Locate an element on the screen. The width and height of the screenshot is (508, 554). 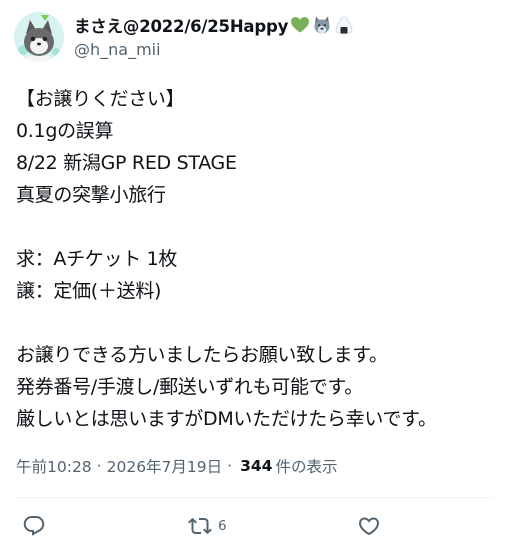
display-name-row: まさえ@2022/6/25Happy is located at coordinates (214, 25).